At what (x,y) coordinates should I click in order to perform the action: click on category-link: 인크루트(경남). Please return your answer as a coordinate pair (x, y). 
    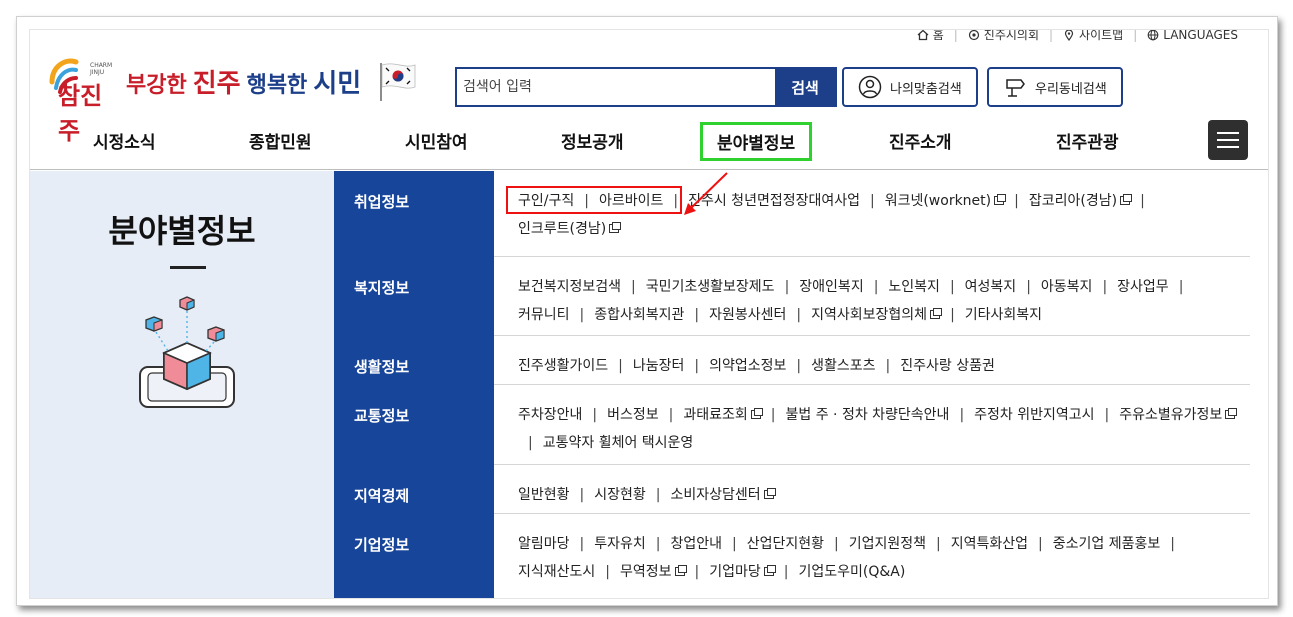
    Looking at the image, I should click on (570, 229).